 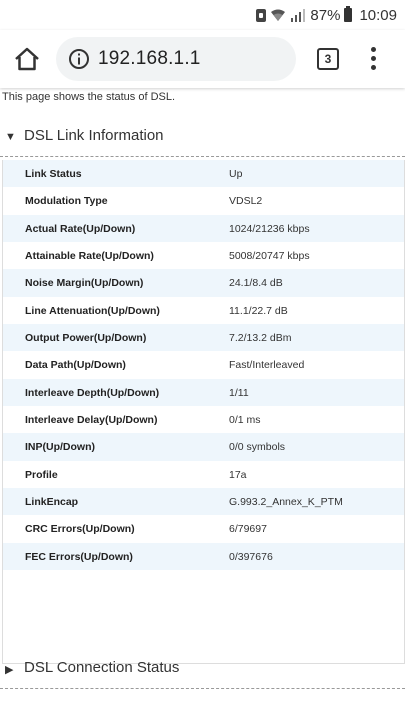 I want to click on table-row: Modulation Type VDSL2, so click(x=203, y=200).